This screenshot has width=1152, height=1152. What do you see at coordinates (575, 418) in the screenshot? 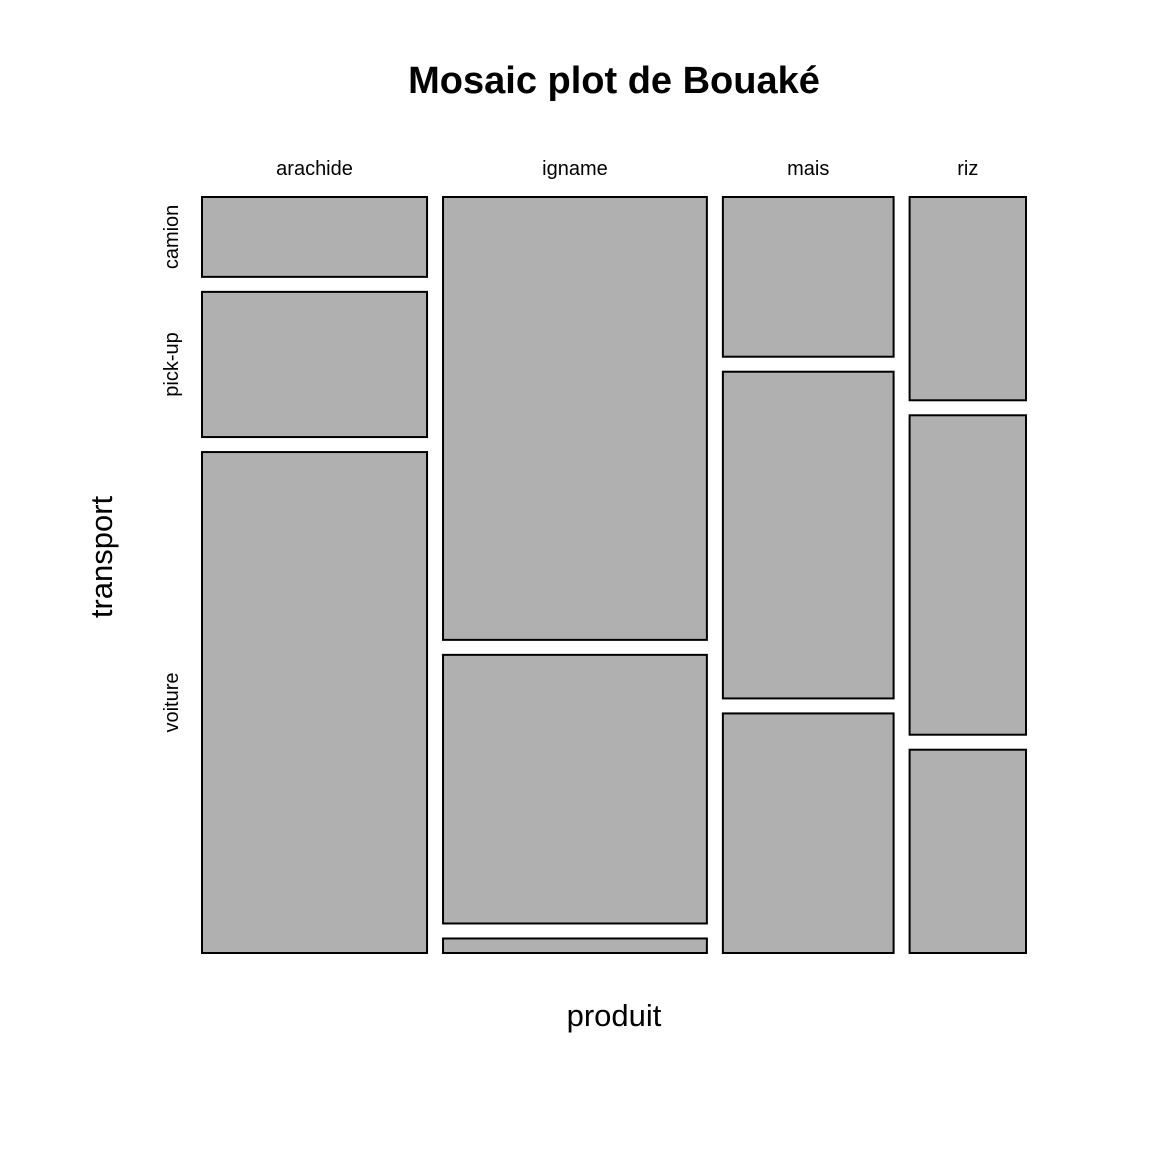
I see `tile-igname-camion` at bounding box center [575, 418].